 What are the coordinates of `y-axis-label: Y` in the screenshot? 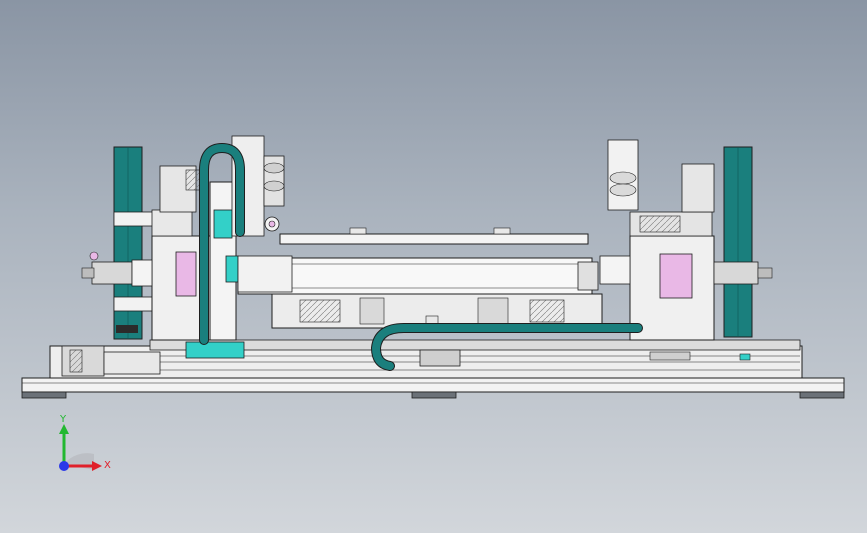 It's located at (63, 419).